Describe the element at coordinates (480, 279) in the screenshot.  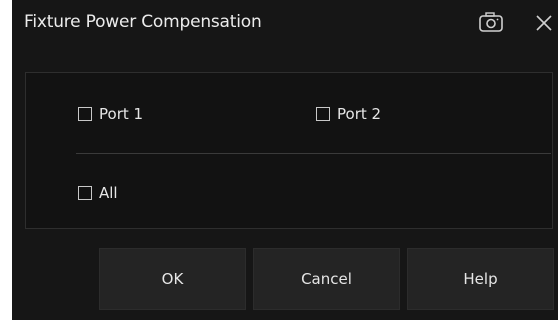
I see `help-button: Help` at that location.